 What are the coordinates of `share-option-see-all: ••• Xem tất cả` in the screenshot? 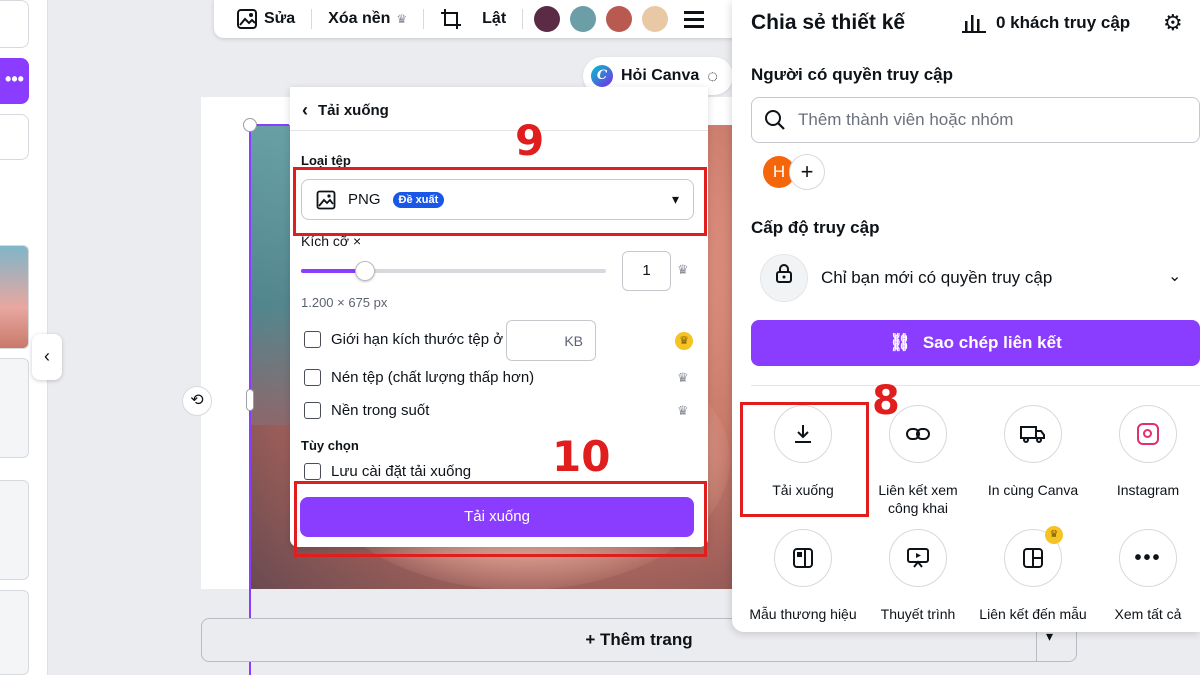 It's located at (1146, 576).